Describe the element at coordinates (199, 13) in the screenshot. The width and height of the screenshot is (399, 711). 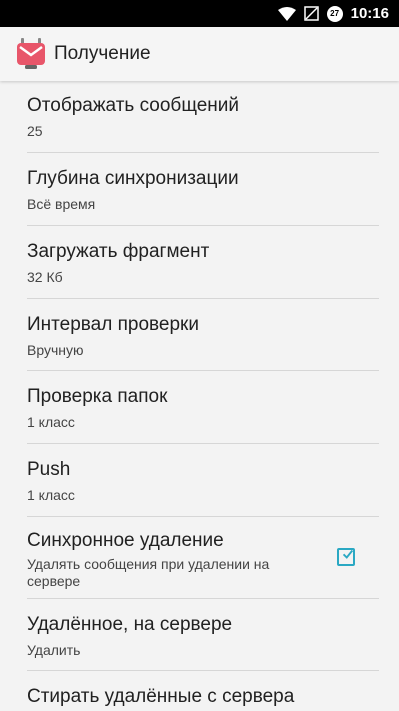
I see `status-bar: 27 10:16` at that location.